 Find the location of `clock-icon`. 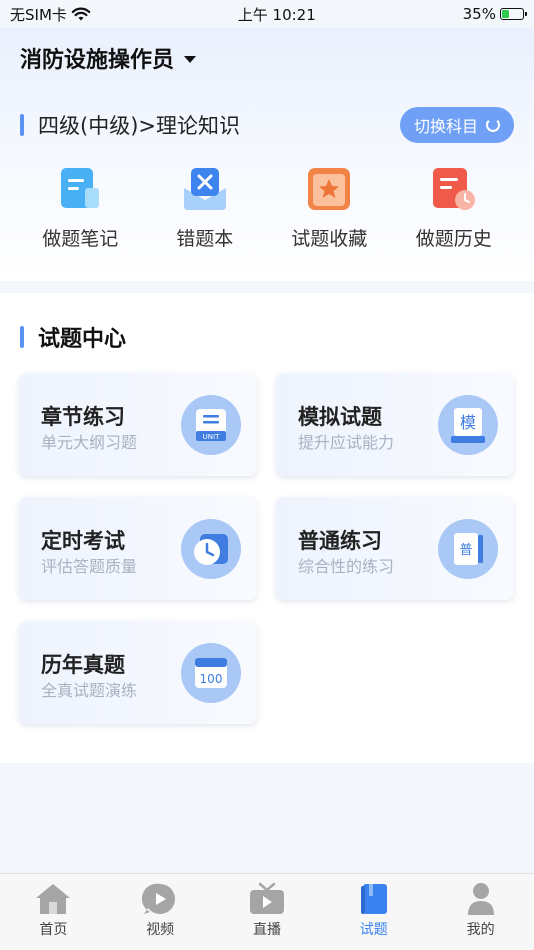

clock-icon is located at coordinates (211, 549).